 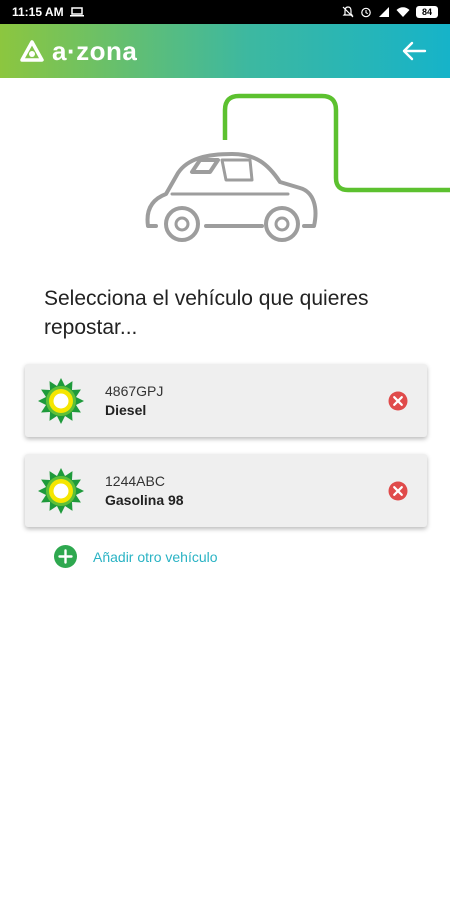 I want to click on logo-text: a·zona, so click(x=95, y=50).